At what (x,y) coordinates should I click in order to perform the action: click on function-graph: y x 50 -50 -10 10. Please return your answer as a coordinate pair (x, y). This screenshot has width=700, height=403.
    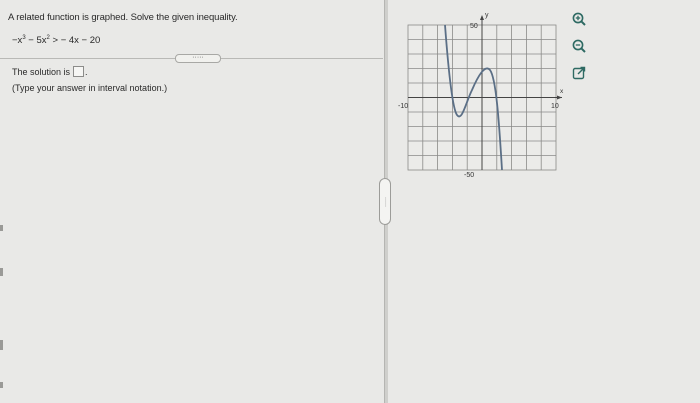
    Looking at the image, I should click on (481, 95).